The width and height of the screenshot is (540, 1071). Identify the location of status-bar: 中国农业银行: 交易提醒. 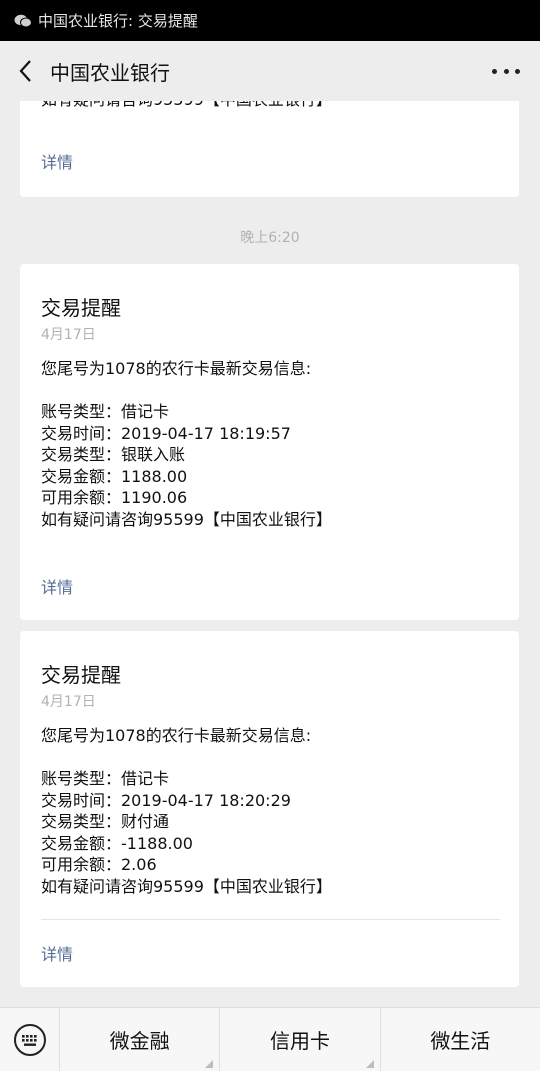
(270, 20).